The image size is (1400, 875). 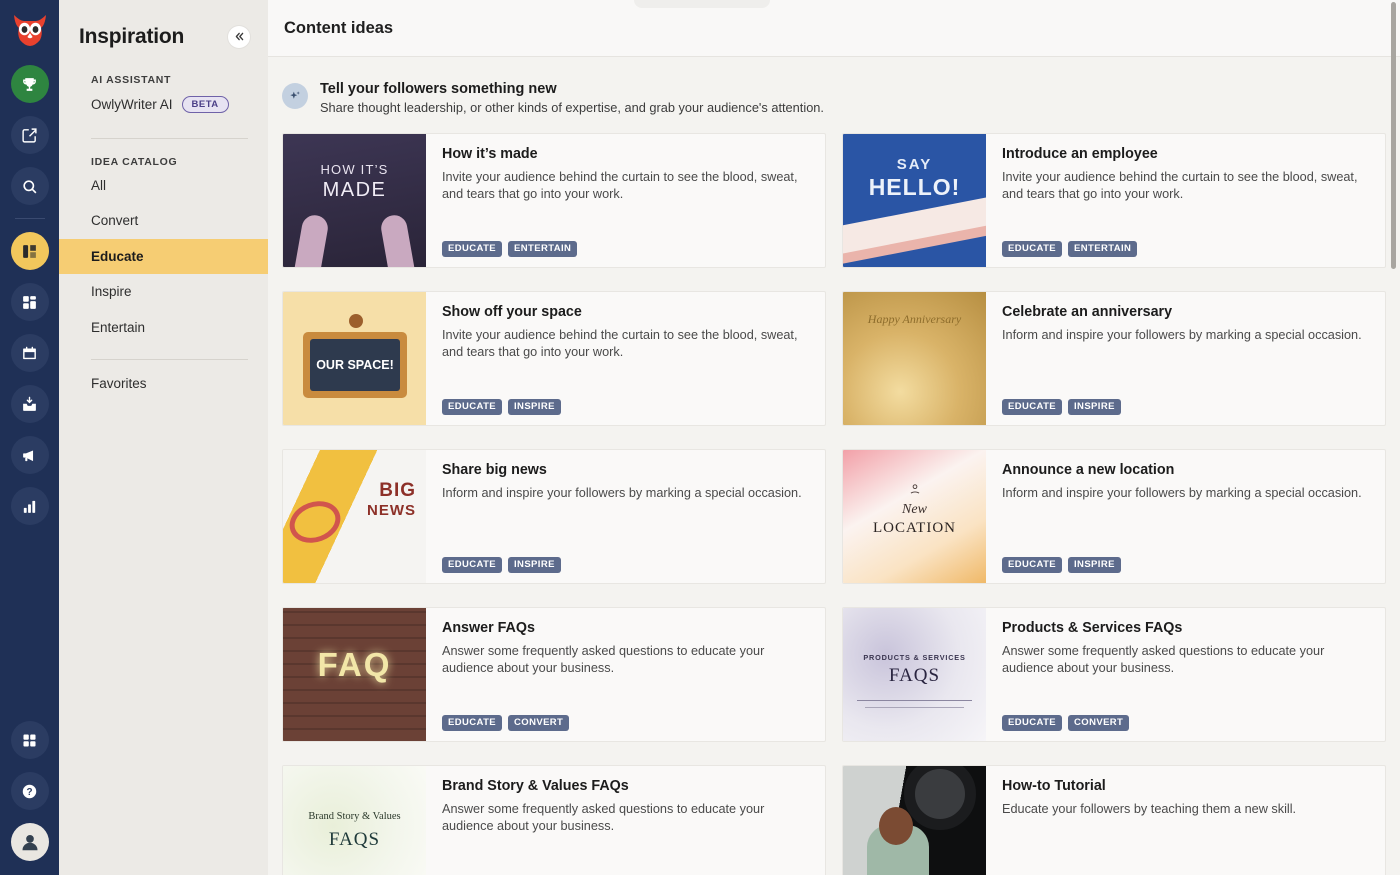 What do you see at coordinates (914, 516) in the screenshot?
I see `card-thumbnail: New LOCATION` at bounding box center [914, 516].